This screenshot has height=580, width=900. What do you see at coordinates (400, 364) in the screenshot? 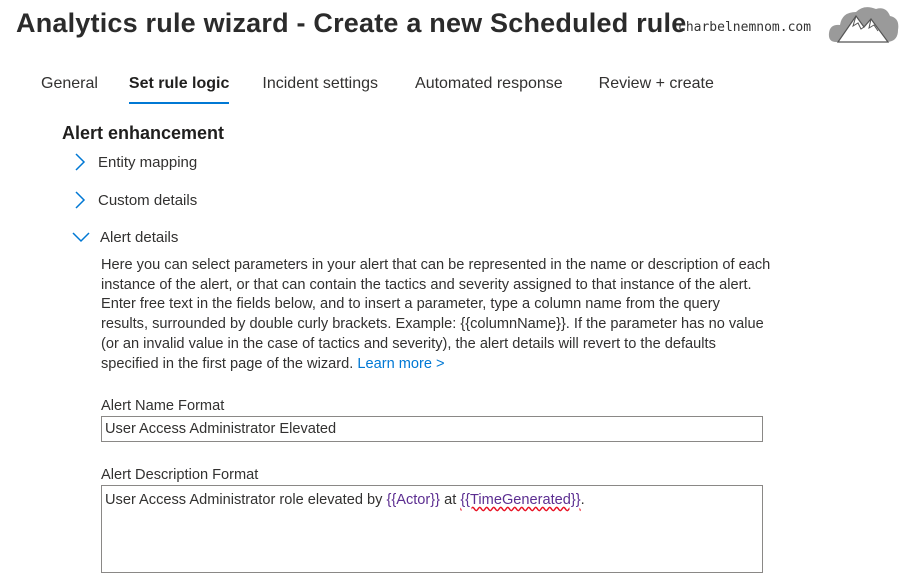
I see `learn-more-link: Learn more >` at bounding box center [400, 364].